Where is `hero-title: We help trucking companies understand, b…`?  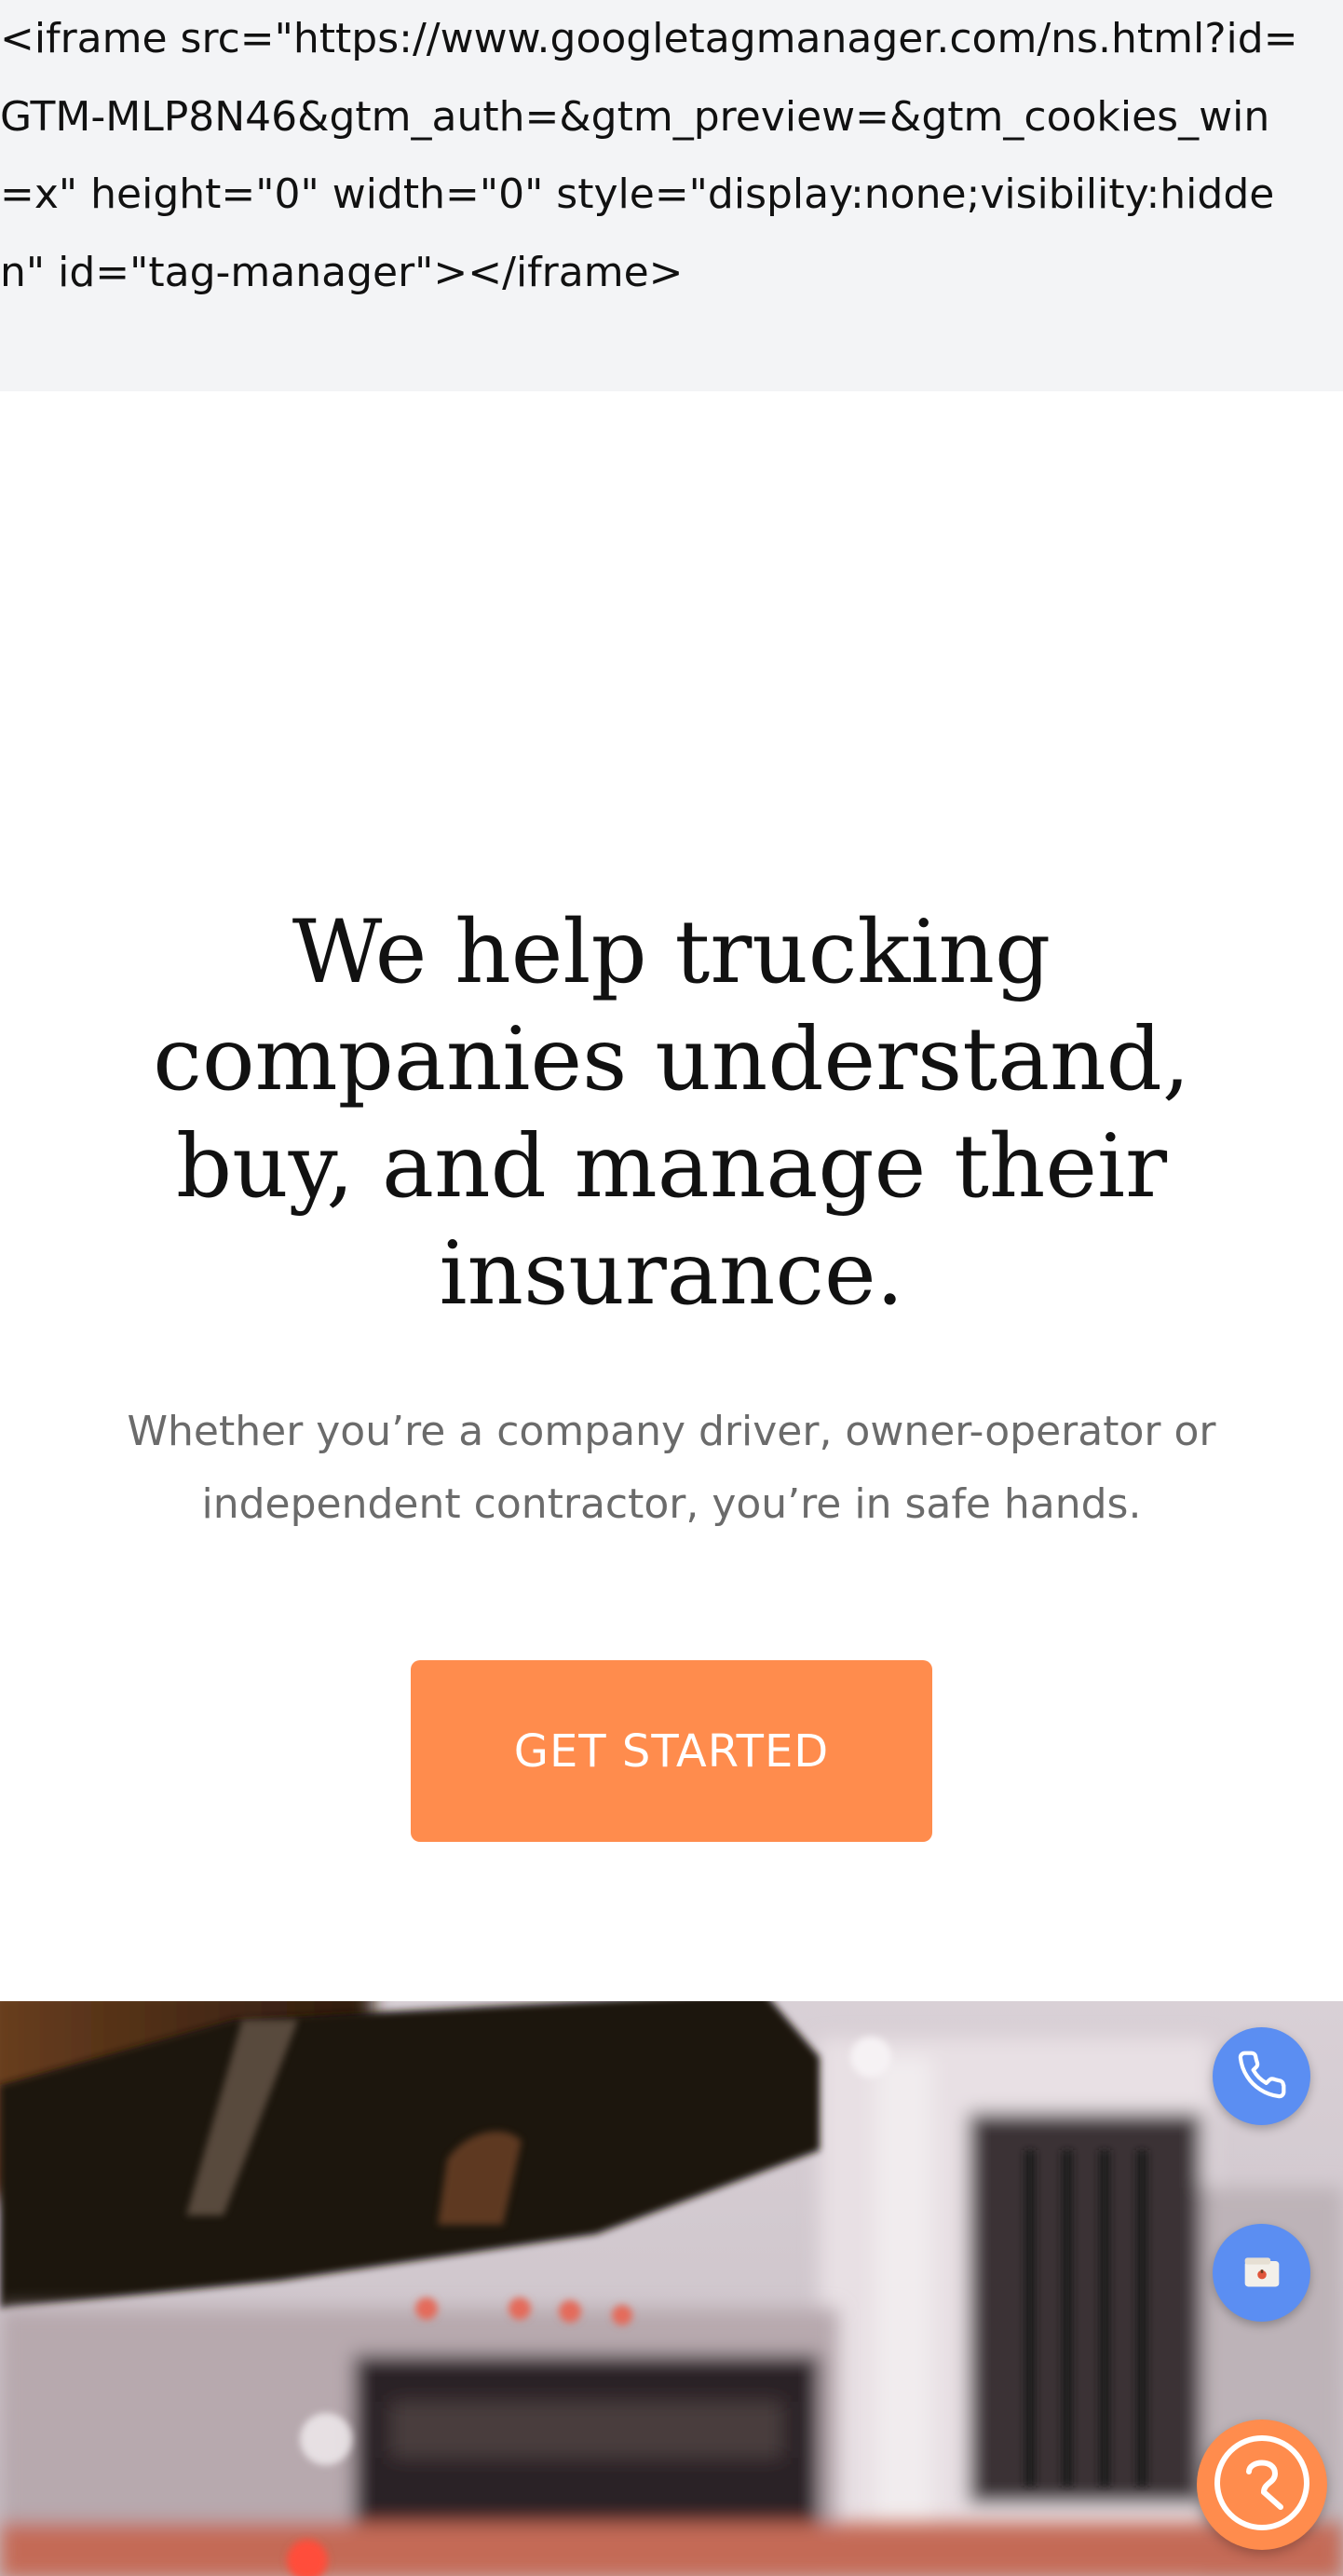
hero-title: We help trucking companies understand, b… is located at coordinates (671, 1113).